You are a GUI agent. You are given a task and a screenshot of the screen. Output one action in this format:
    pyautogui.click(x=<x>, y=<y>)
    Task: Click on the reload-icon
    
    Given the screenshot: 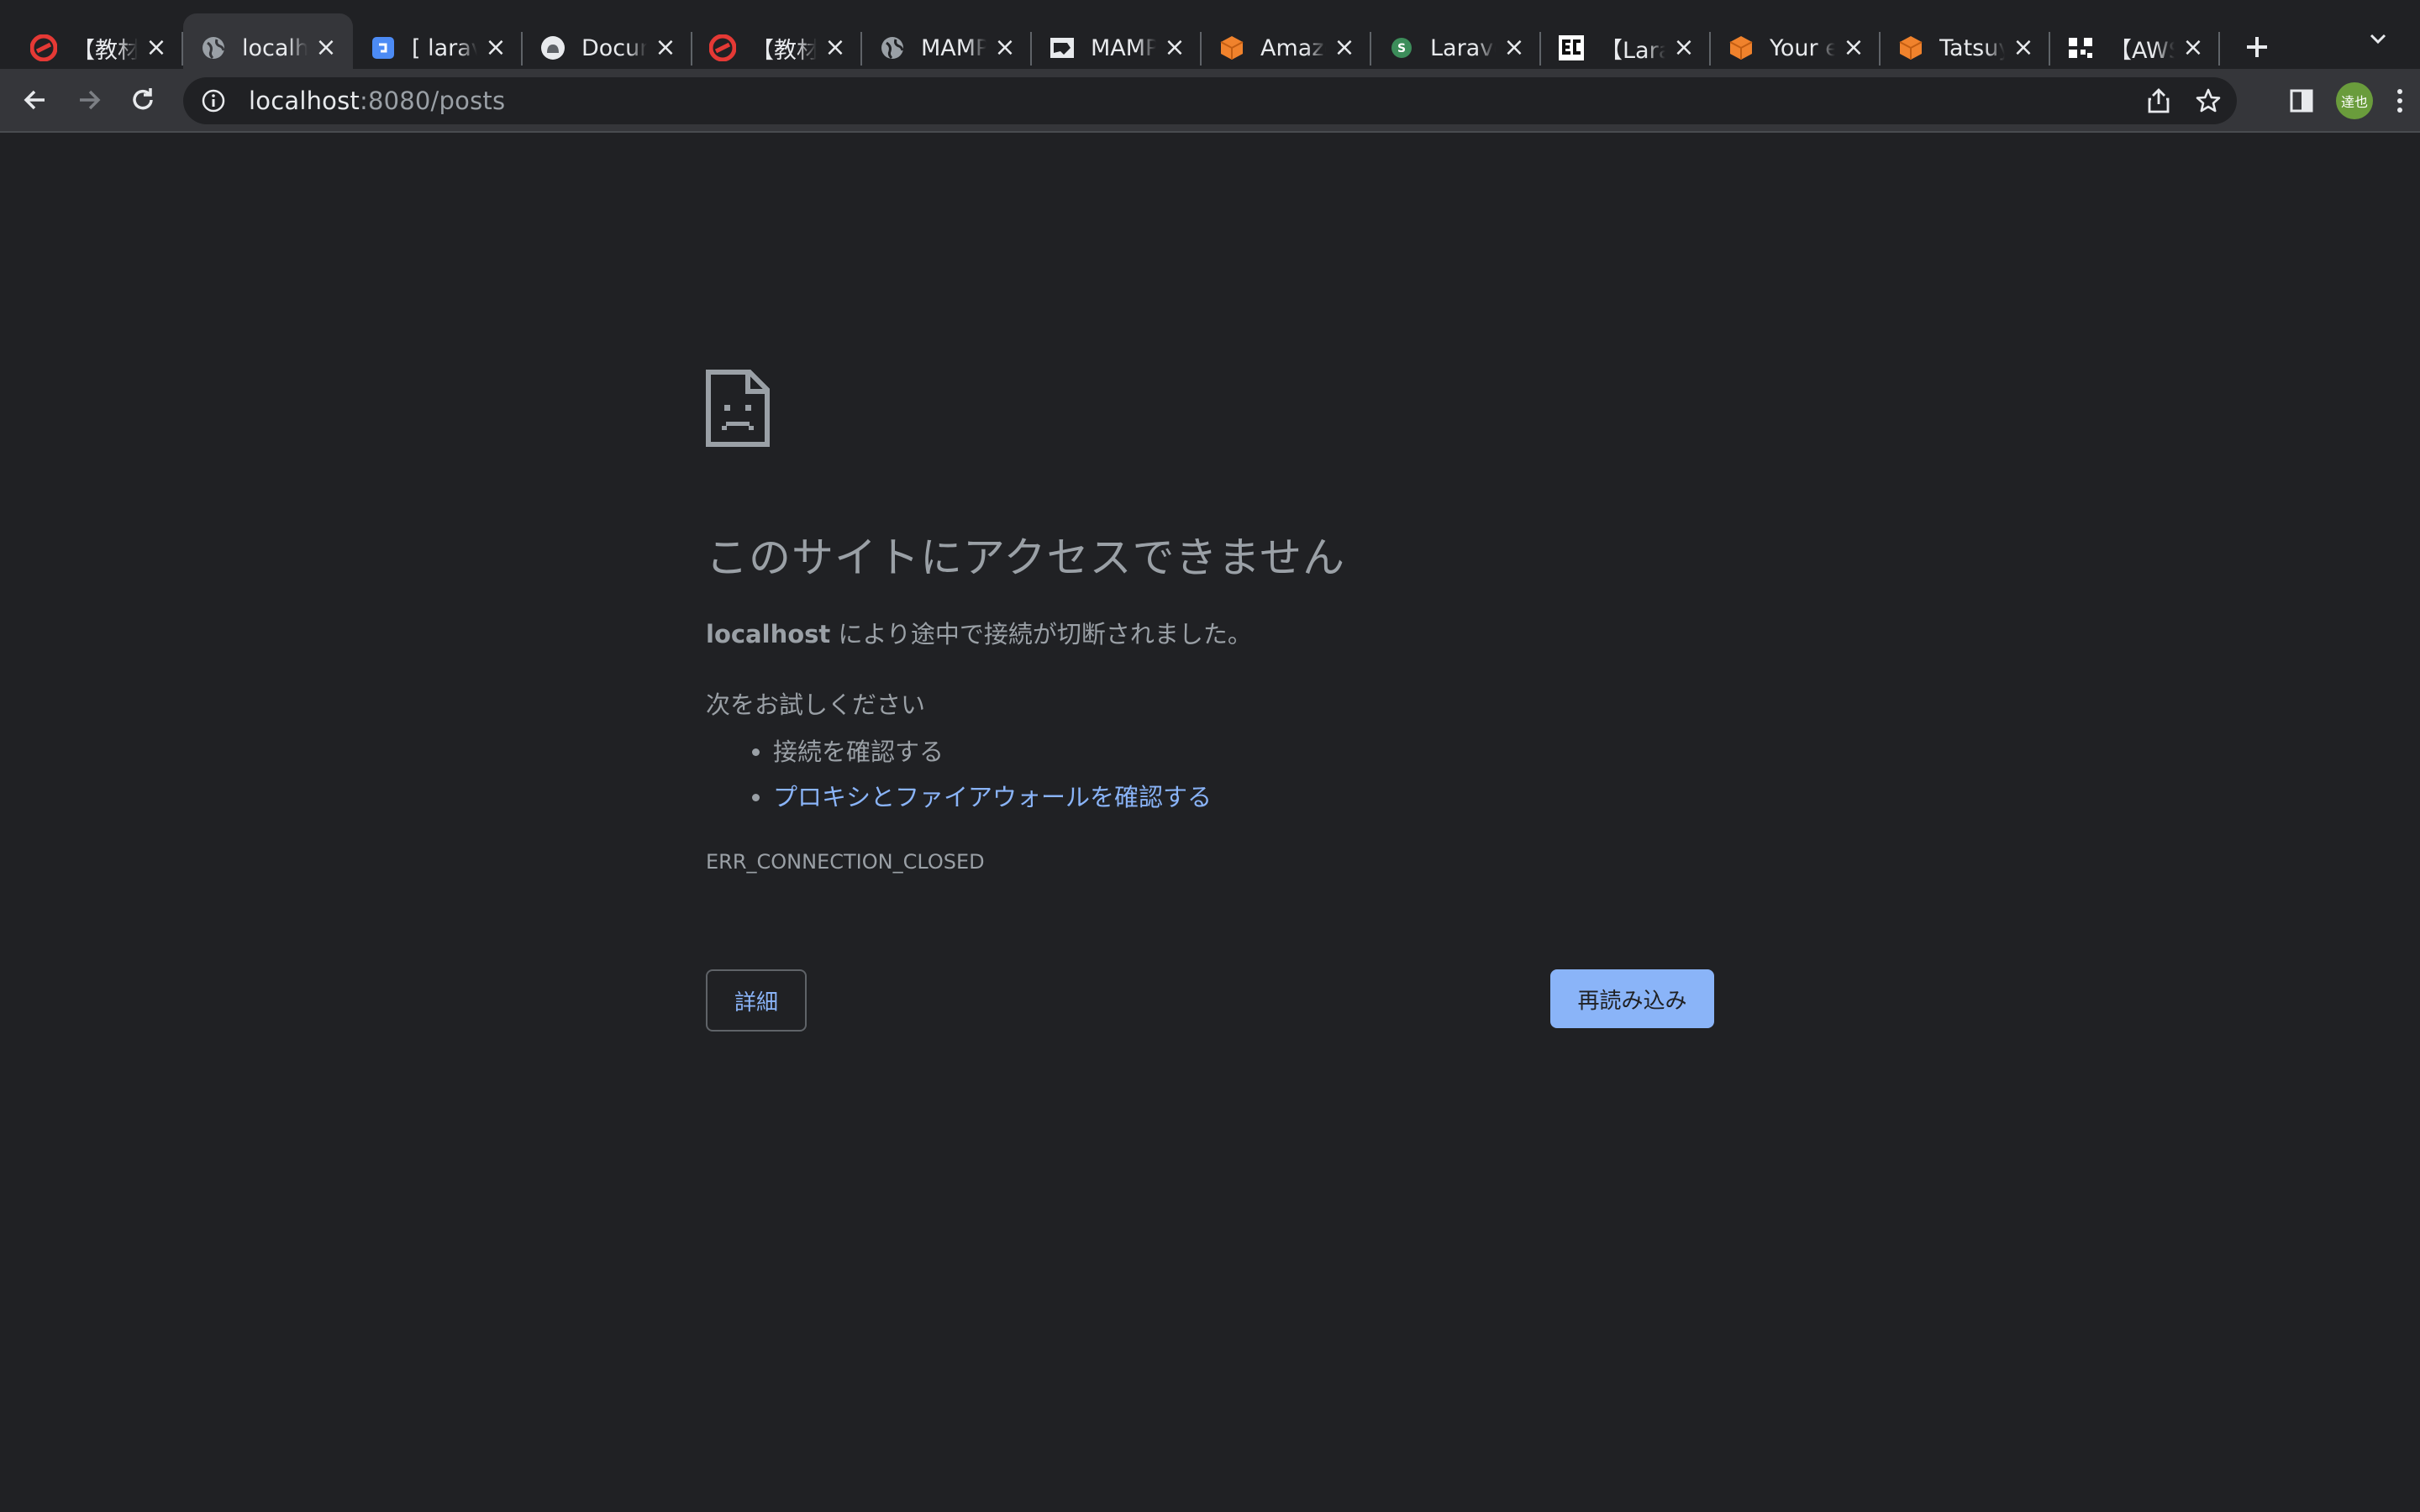 What is the action you would take?
    pyautogui.click(x=143, y=99)
    